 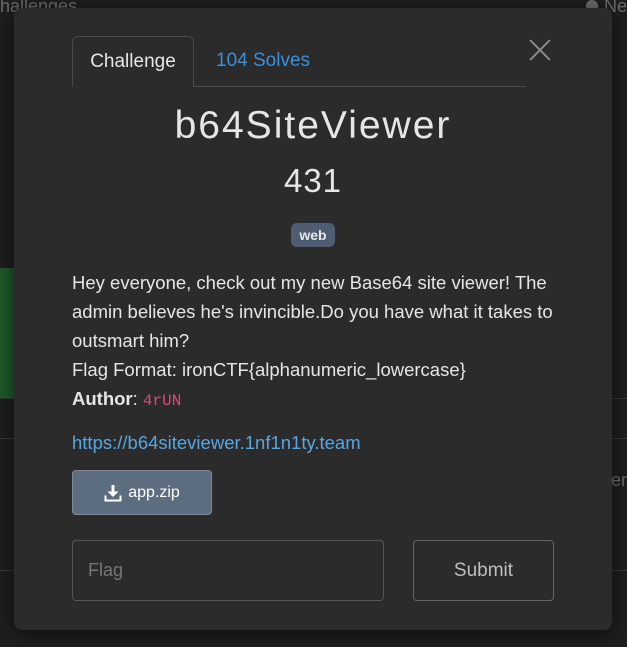 I want to click on challenge-tags: web, so click(x=313, y=235).